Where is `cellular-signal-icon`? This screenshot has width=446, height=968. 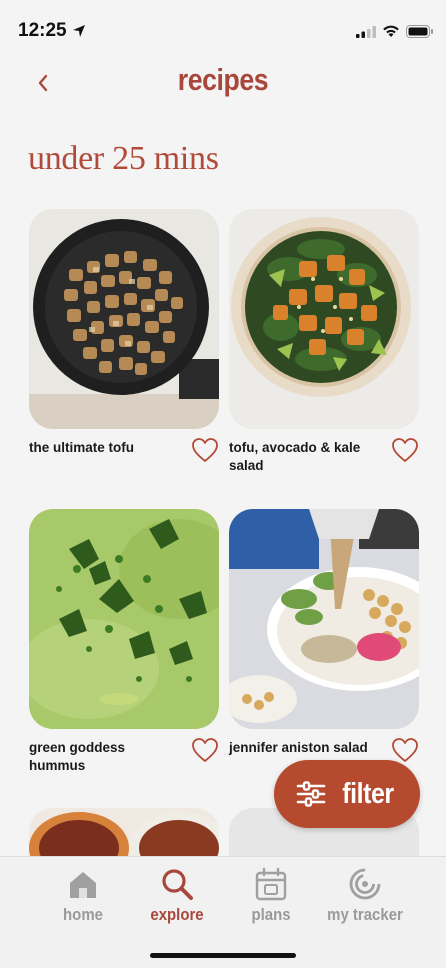
cellular-signal-icon is located at coordinates (366, 32).